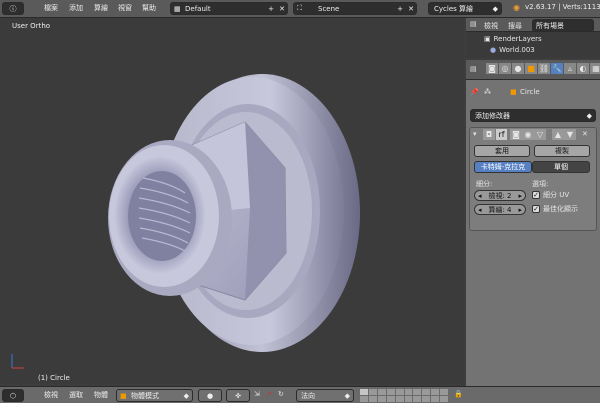  I want to click on outliner-search-menu: 搜尋, so click(515, 26).